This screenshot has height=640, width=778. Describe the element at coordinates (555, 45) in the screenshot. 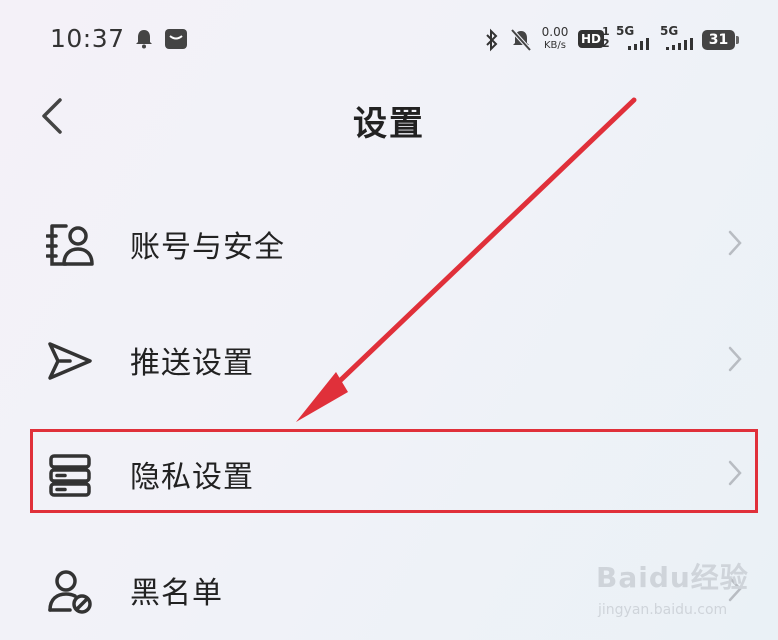

I see `network-speed-unit: KB/s` at that location.